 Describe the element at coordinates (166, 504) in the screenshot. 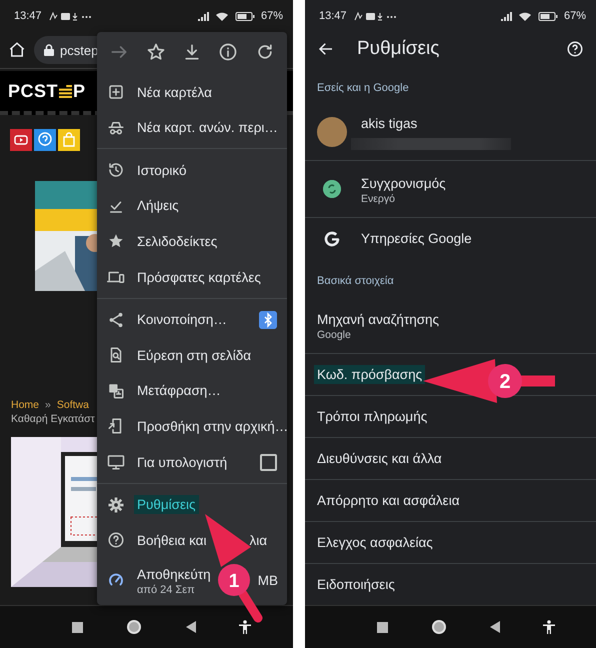

I see `menu-item-label: Ρυθμίσεις` at that location.